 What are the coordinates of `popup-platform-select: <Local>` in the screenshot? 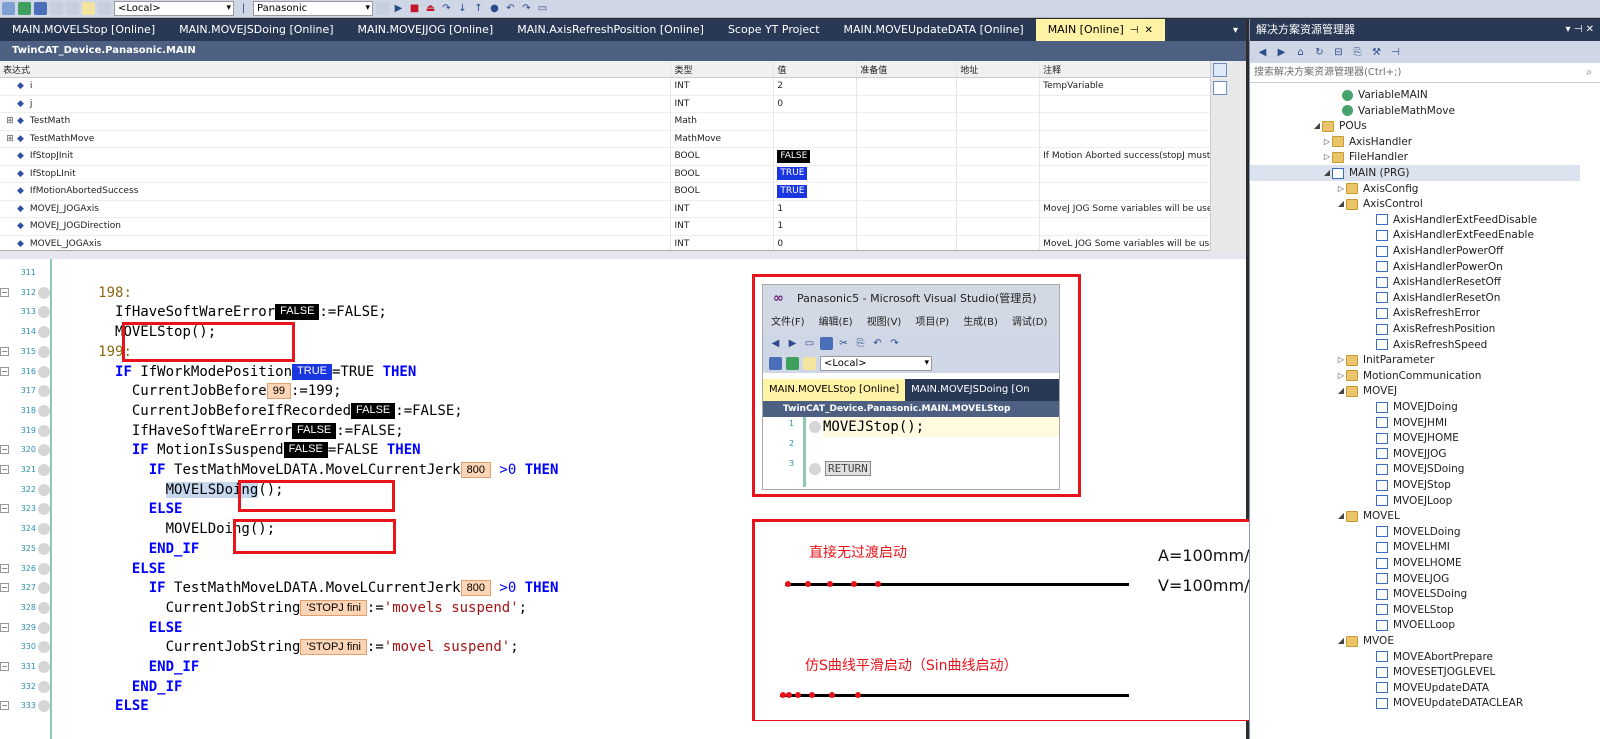 It's located at (876, 363).